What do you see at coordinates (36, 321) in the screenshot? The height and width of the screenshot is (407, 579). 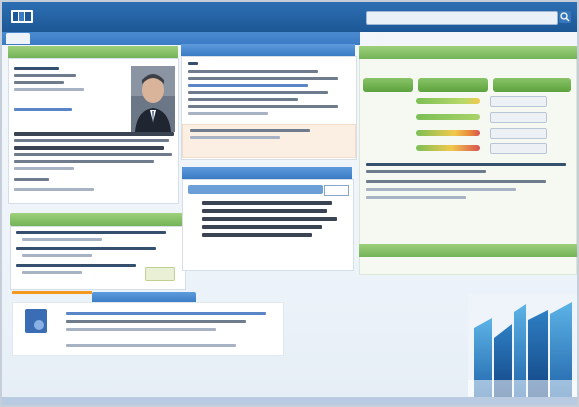 I see `document-icon` at bounding box center [36, 321].